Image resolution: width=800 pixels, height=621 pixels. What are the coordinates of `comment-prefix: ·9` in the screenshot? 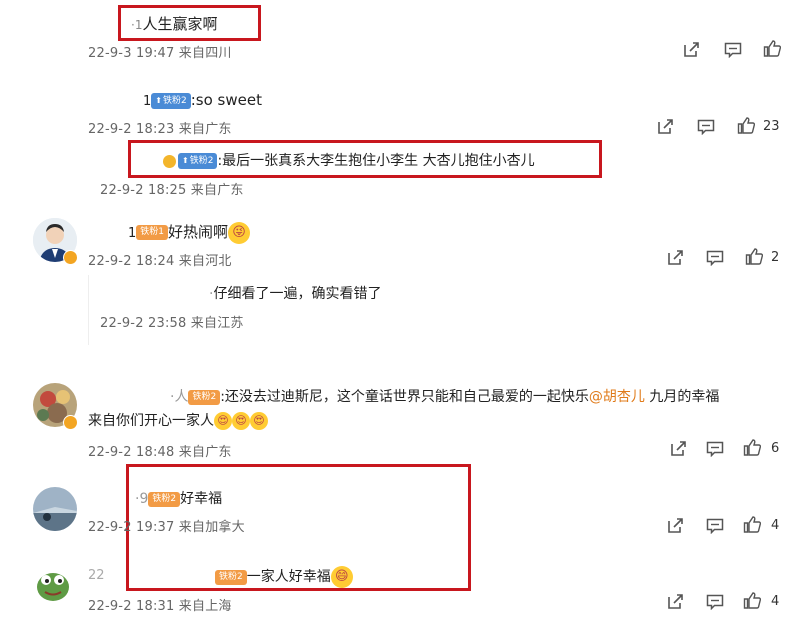 It's located at (142, 499).